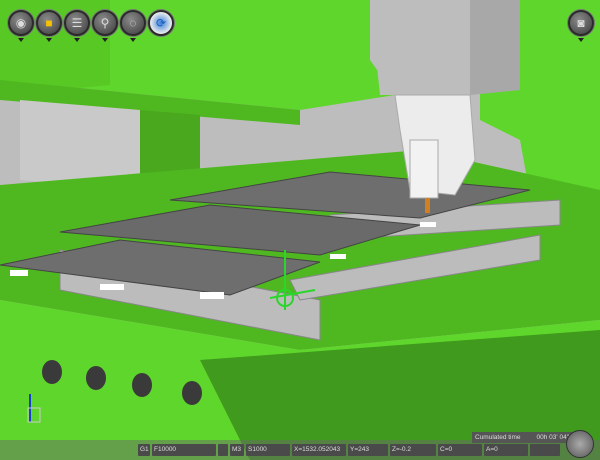 This screenshot has height=460, width=600. I want to click on rotate-point-button: ◌, so click(133, 23).